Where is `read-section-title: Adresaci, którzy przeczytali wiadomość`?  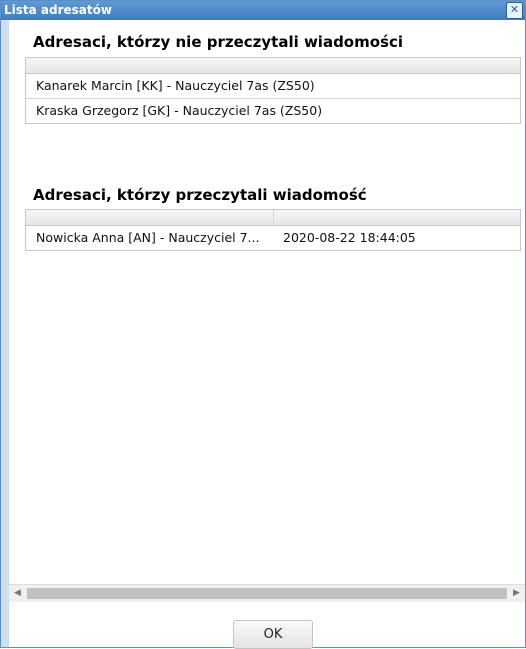 read-section-title: Adresaci, którzy przeczytali wiadomość is located at coordinates (200, 195).